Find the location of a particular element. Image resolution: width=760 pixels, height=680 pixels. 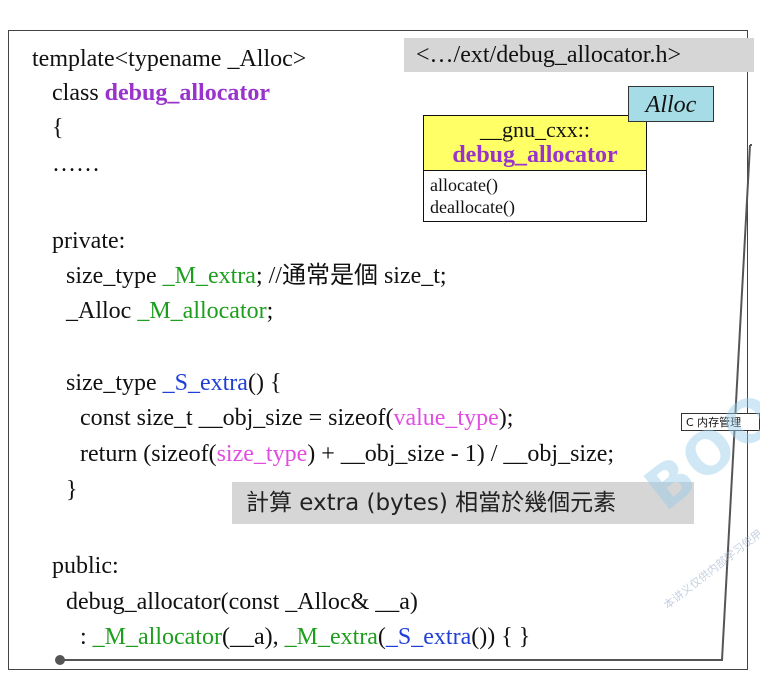

code-text: (__a), is located at coordinates (253, 637).